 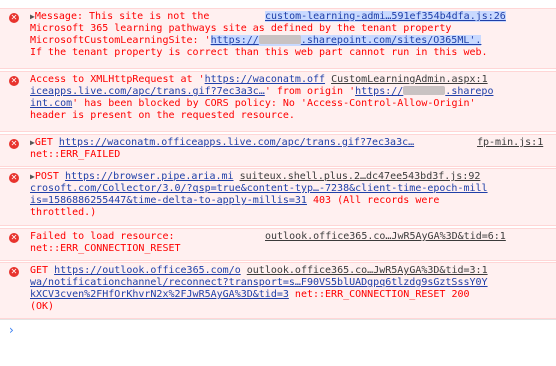 What do you see at coordinates (51, 103) in the screenshot?
I see `origin-url-link: int.com` at bounding box center [51, 103].